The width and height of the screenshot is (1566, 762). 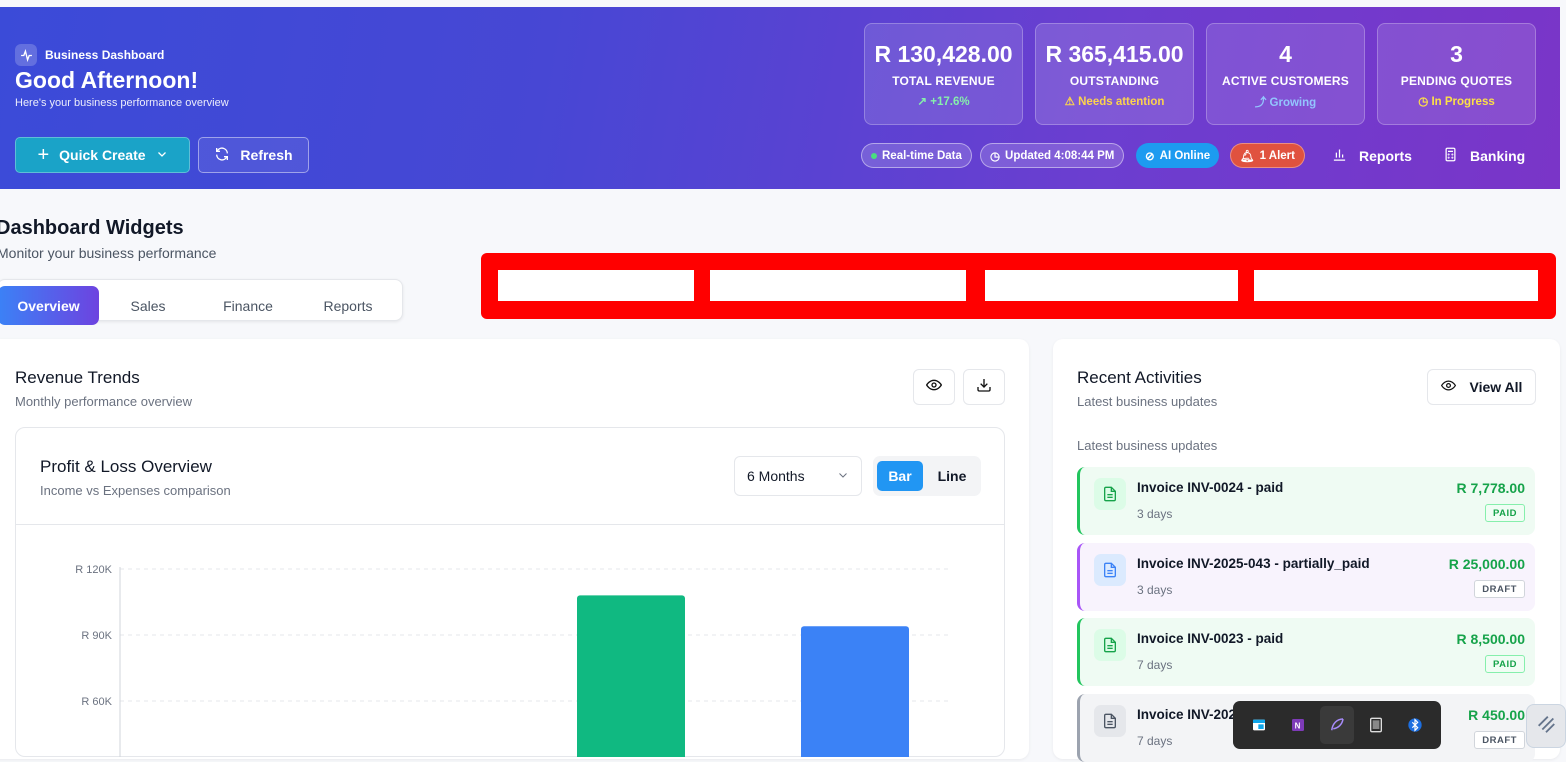 I want to click on activities-section-label: Latest business updates, so click(x=1147, y=445).